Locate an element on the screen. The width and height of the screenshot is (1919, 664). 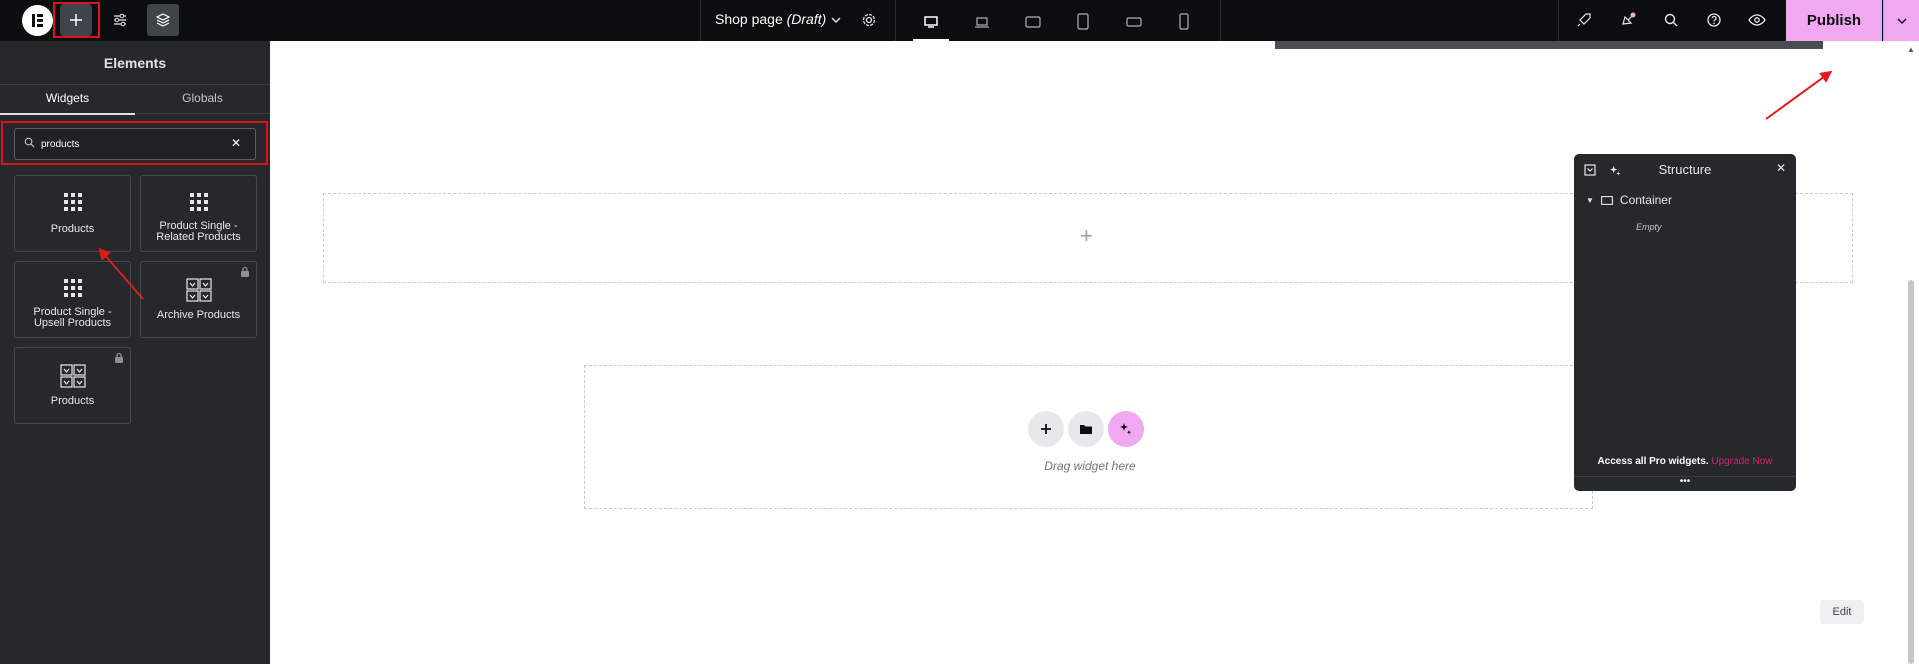
site-settings-button is located at coordinates (120, 20).